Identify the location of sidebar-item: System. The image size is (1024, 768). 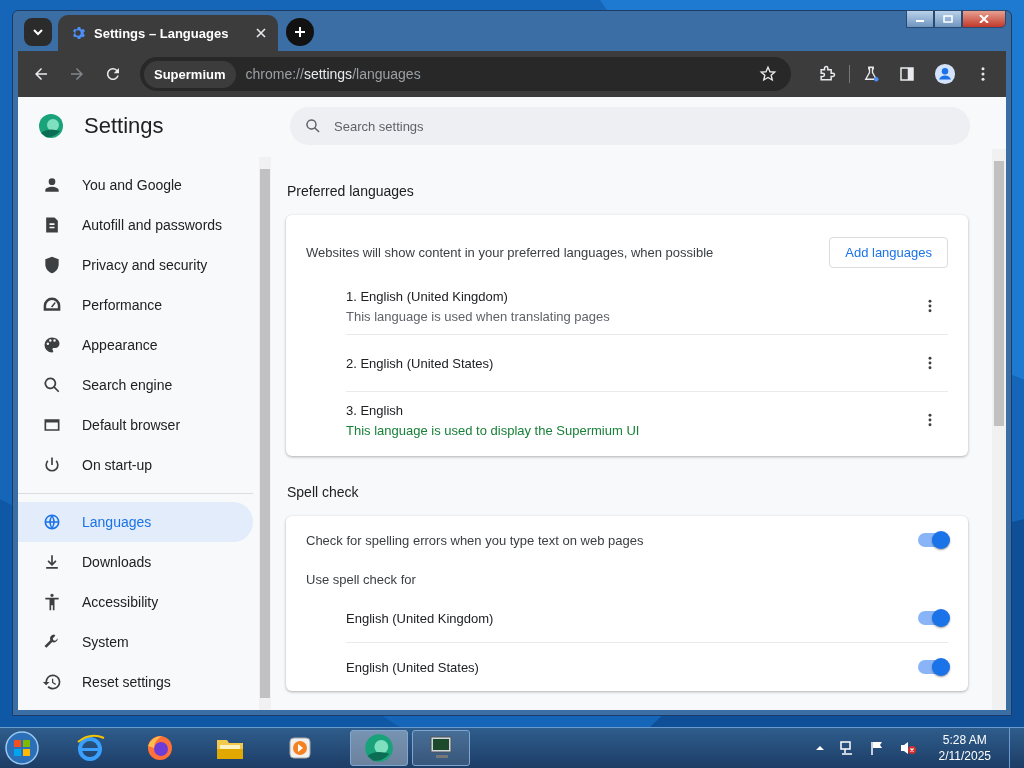
(135, 642).